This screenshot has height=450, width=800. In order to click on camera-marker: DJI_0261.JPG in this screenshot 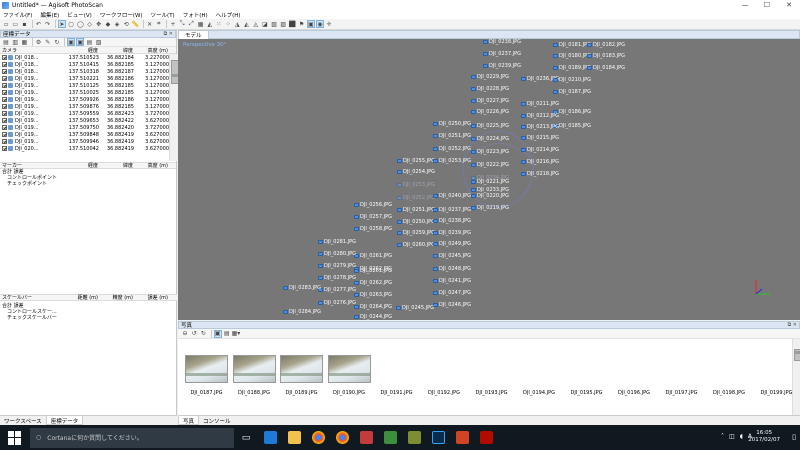, I will do `click(373, 256)`.